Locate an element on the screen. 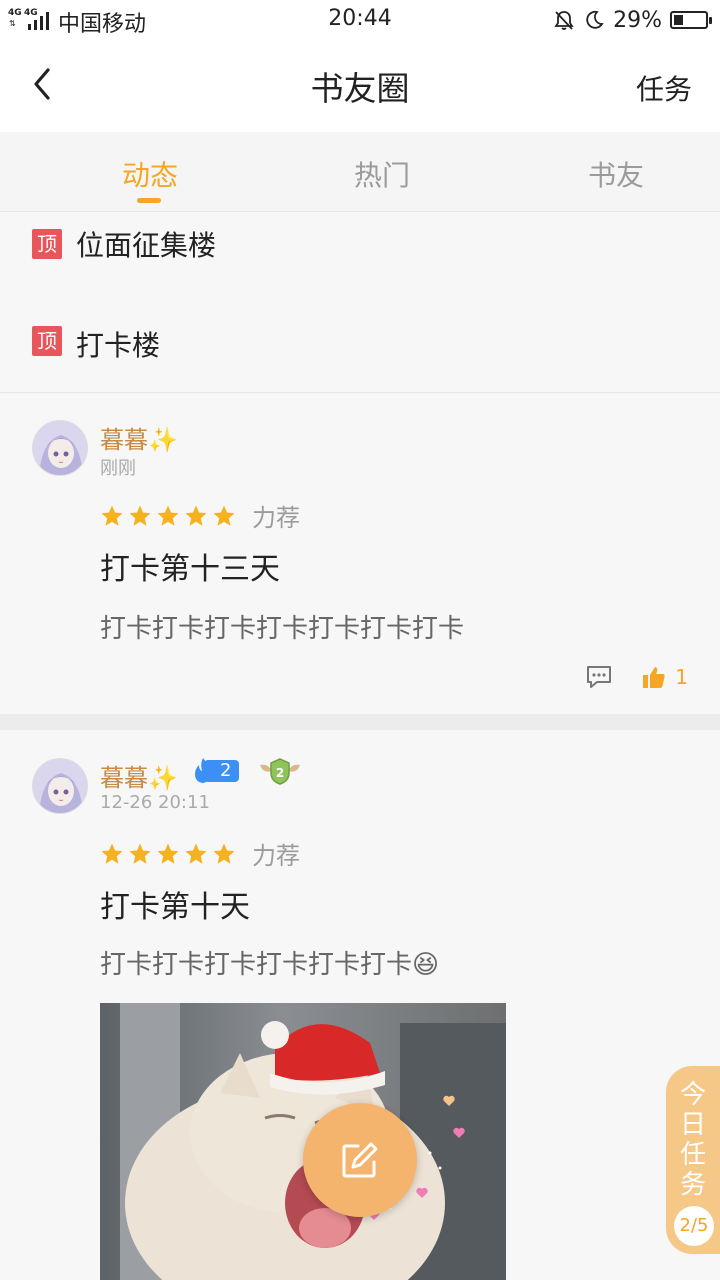 The height and width of the screenshot is (1280, 720). fire-level-number: 2 is located at coordinates (222, 771).